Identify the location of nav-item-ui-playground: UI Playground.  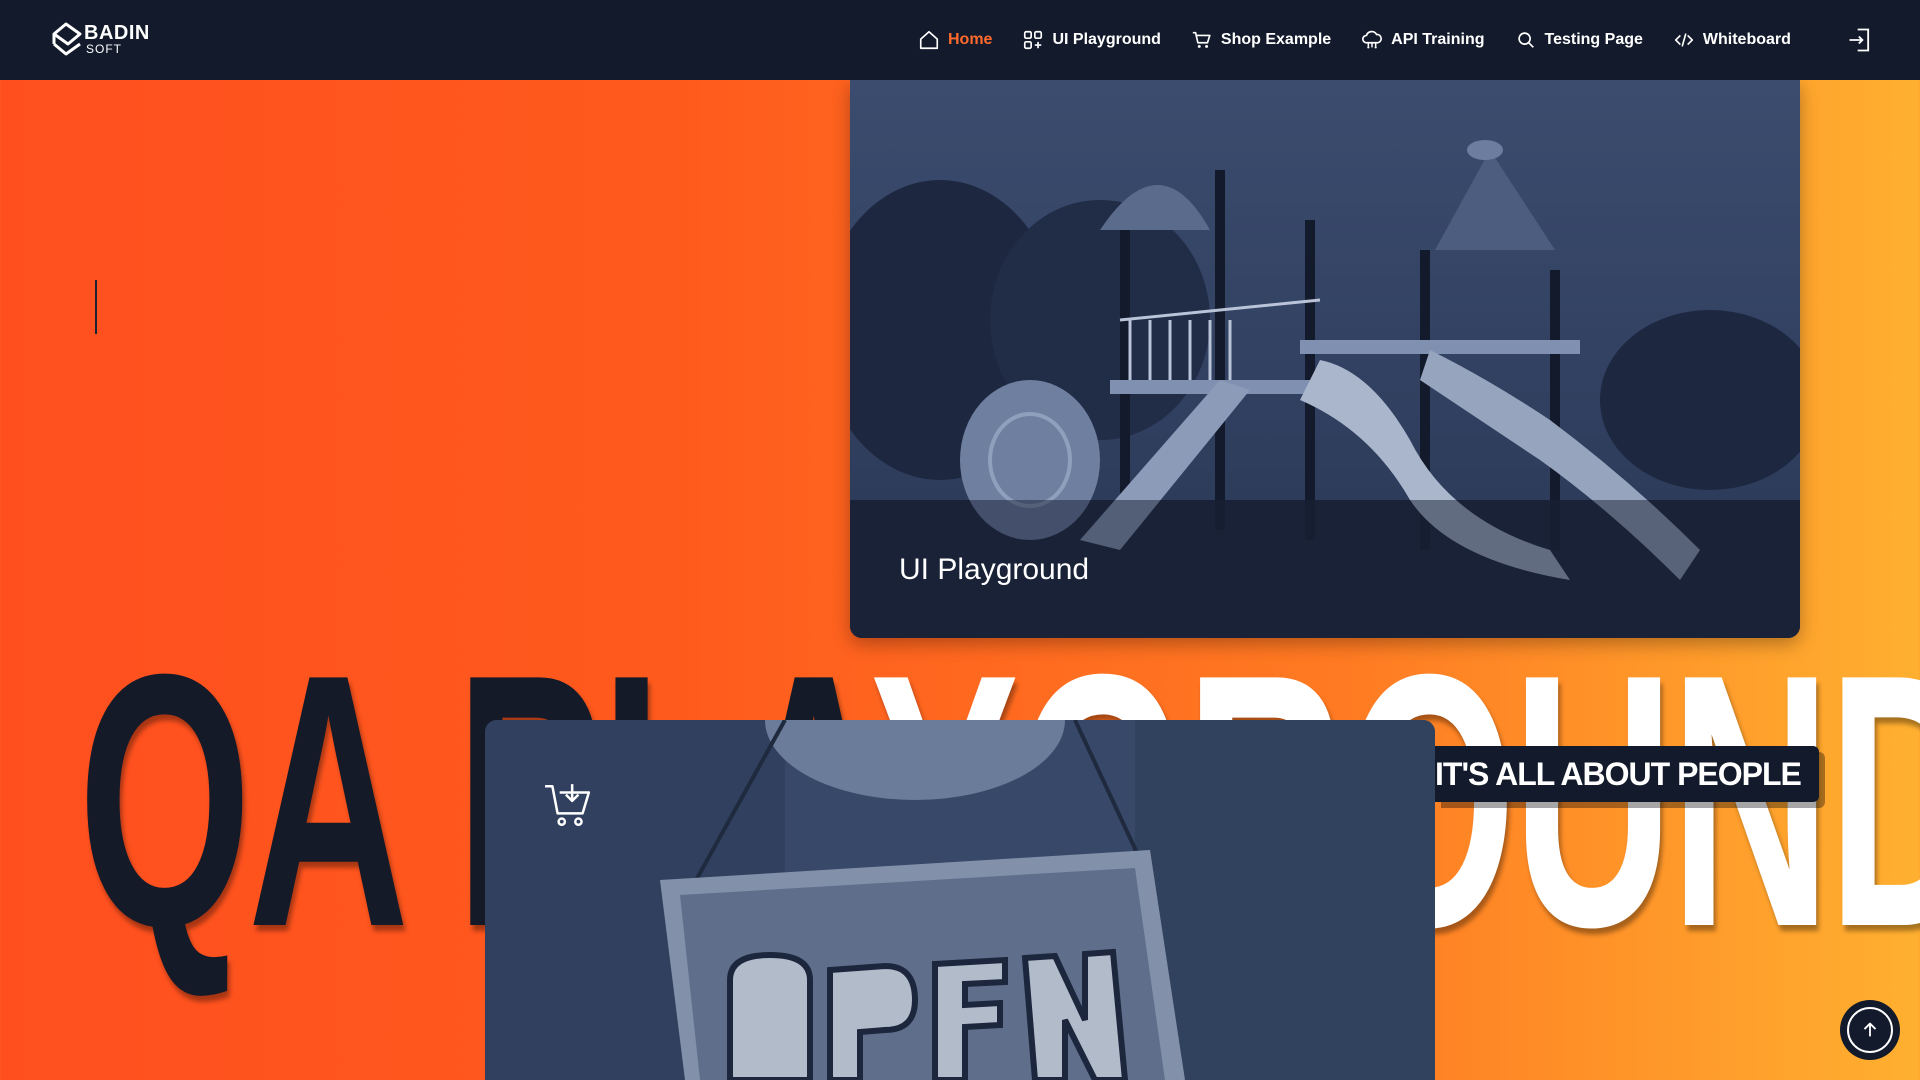
(1091, 40).